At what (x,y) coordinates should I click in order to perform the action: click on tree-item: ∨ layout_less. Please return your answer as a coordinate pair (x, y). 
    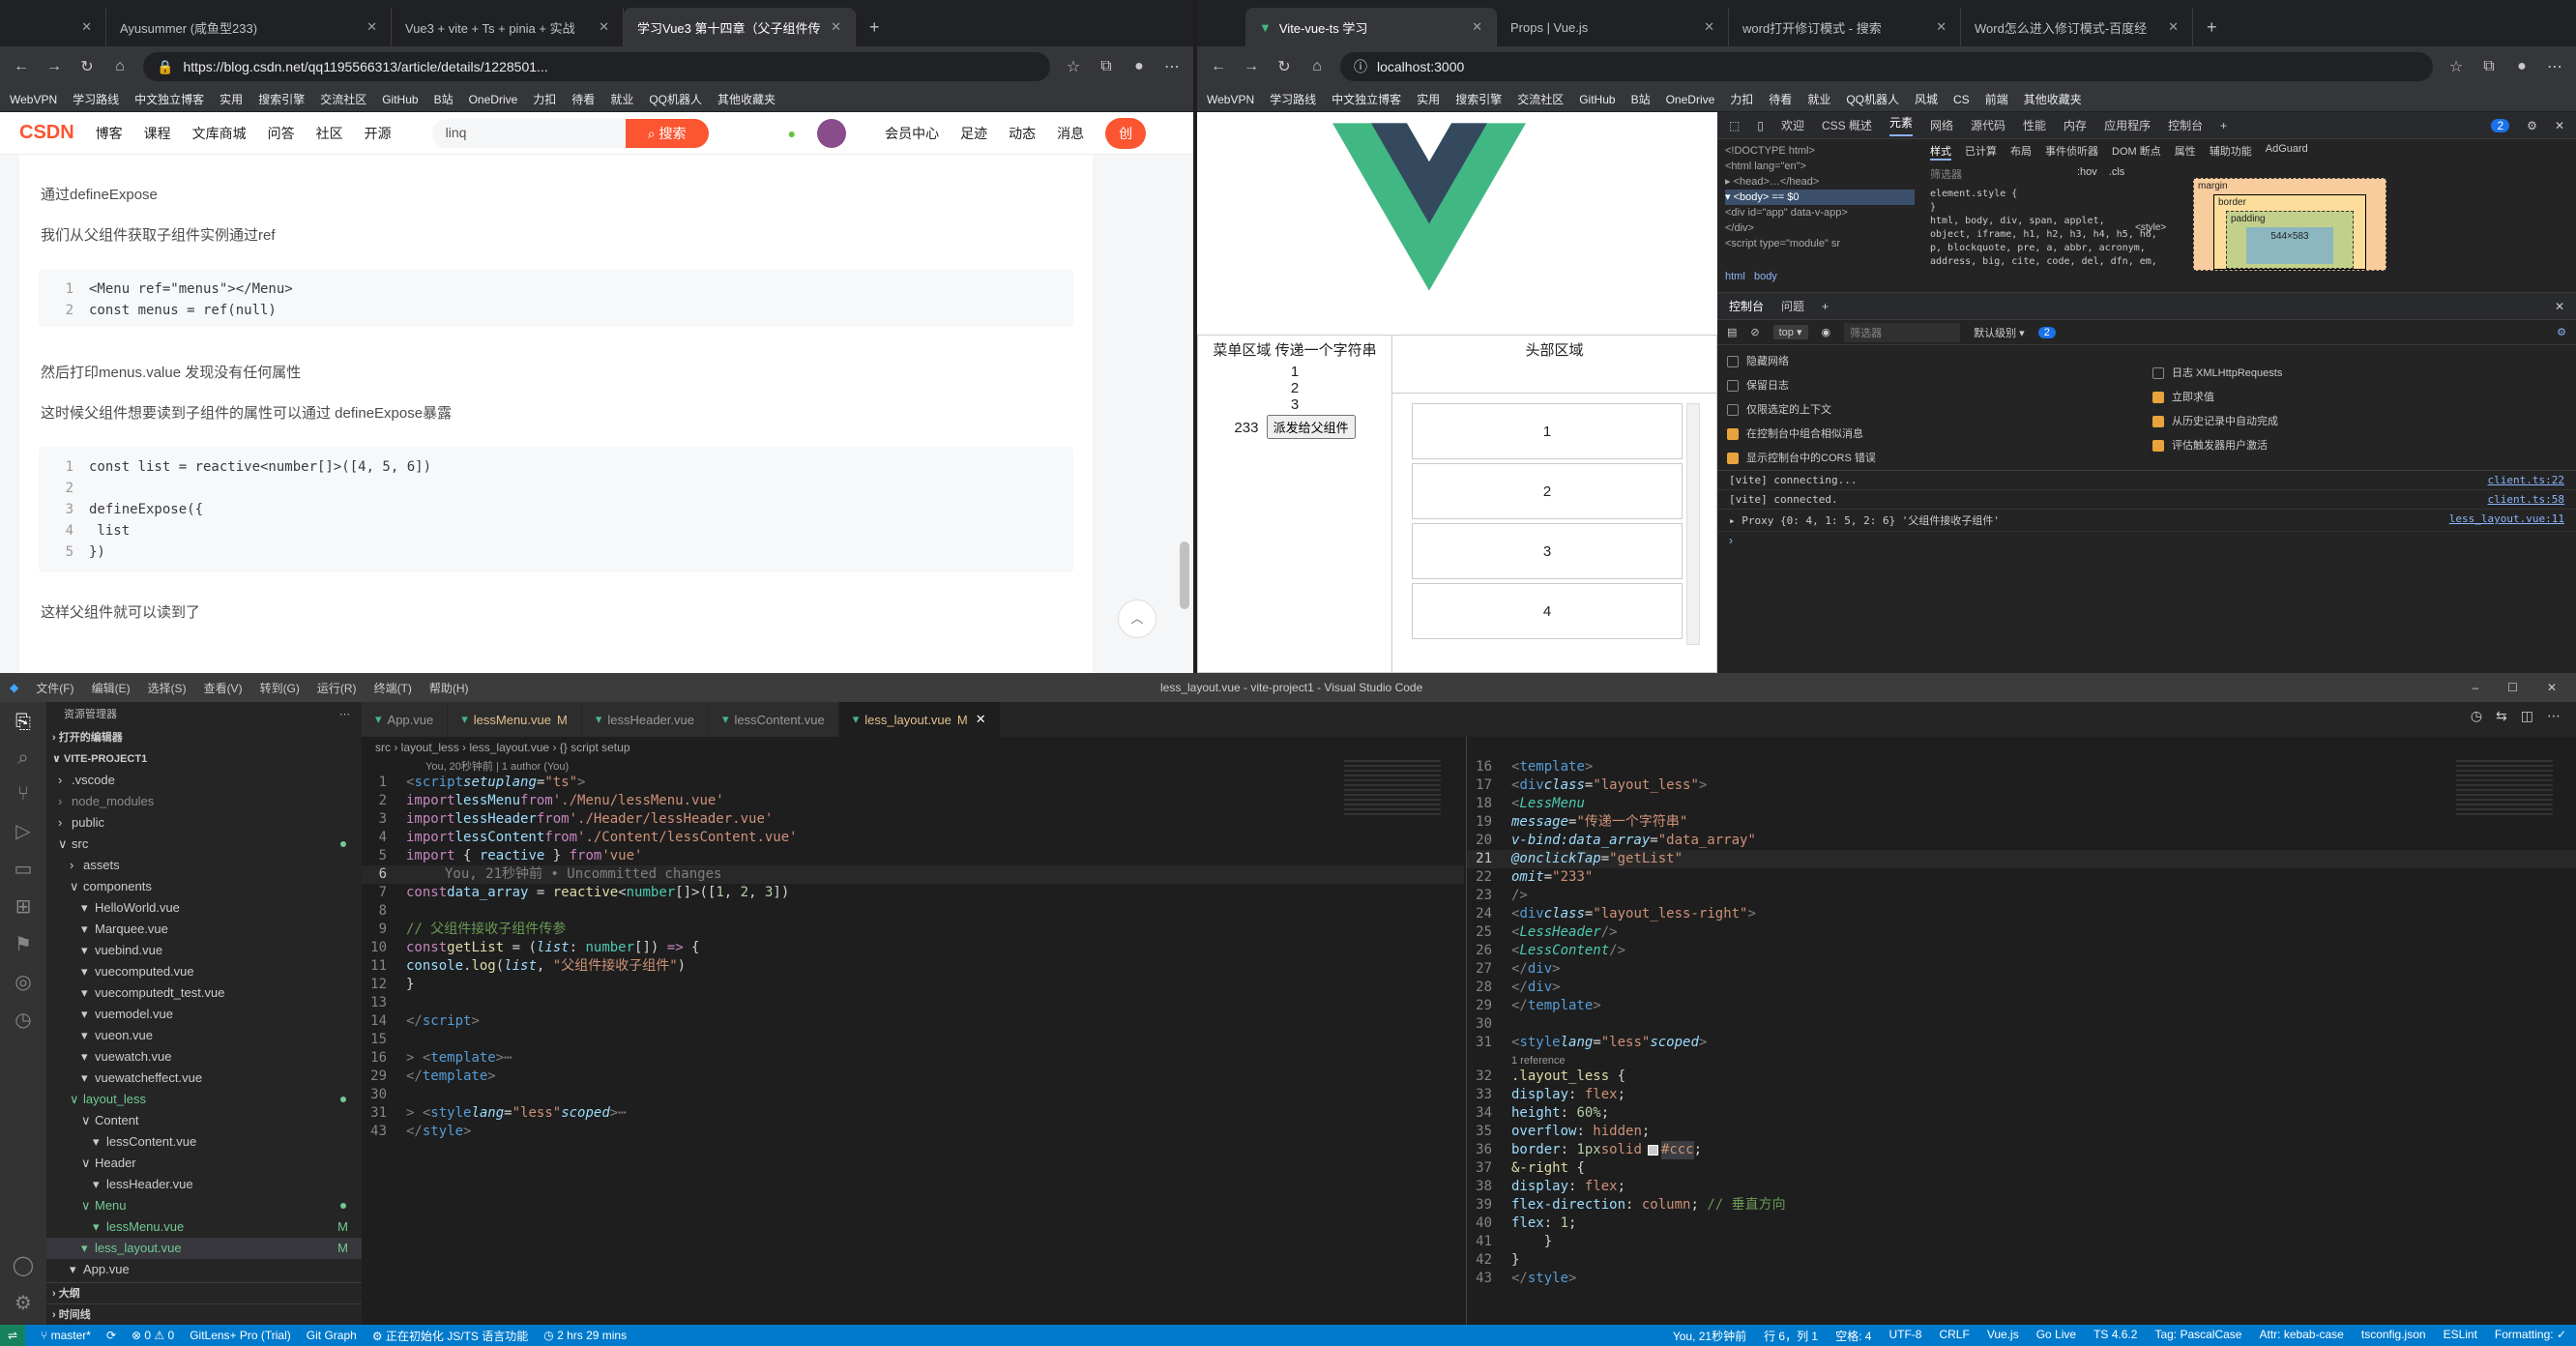
    Looking at the image, I should click on (204, 1099).